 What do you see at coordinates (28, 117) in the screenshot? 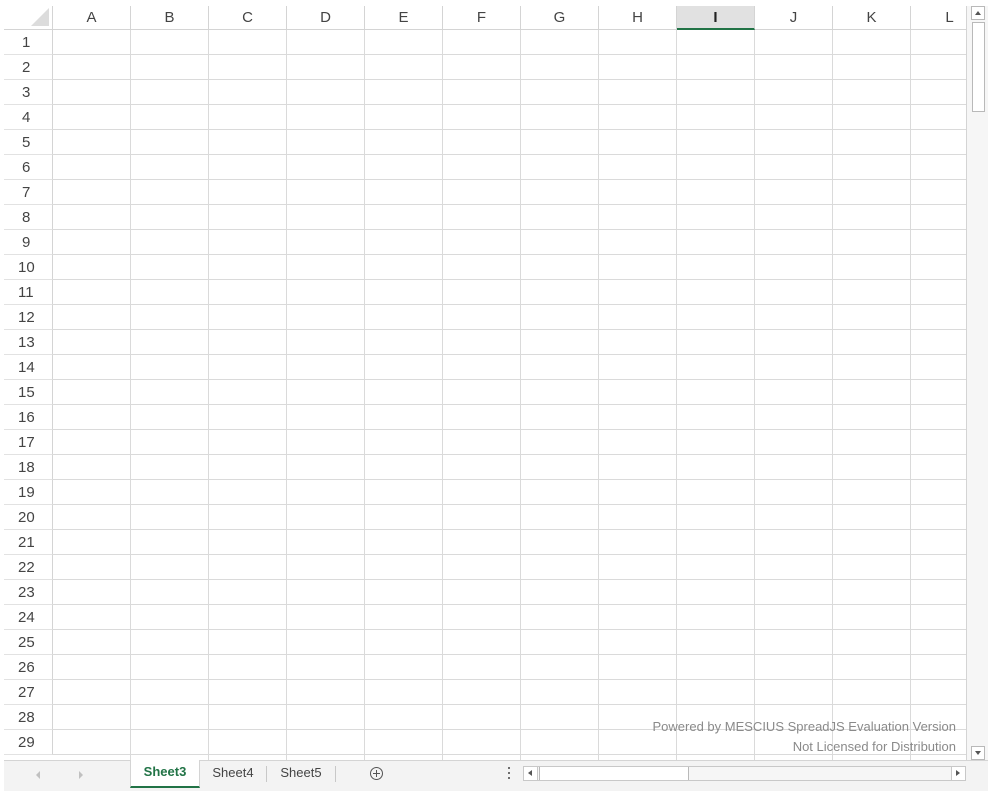
I see `row-header-4: 4` at bounding box center [28, 117].